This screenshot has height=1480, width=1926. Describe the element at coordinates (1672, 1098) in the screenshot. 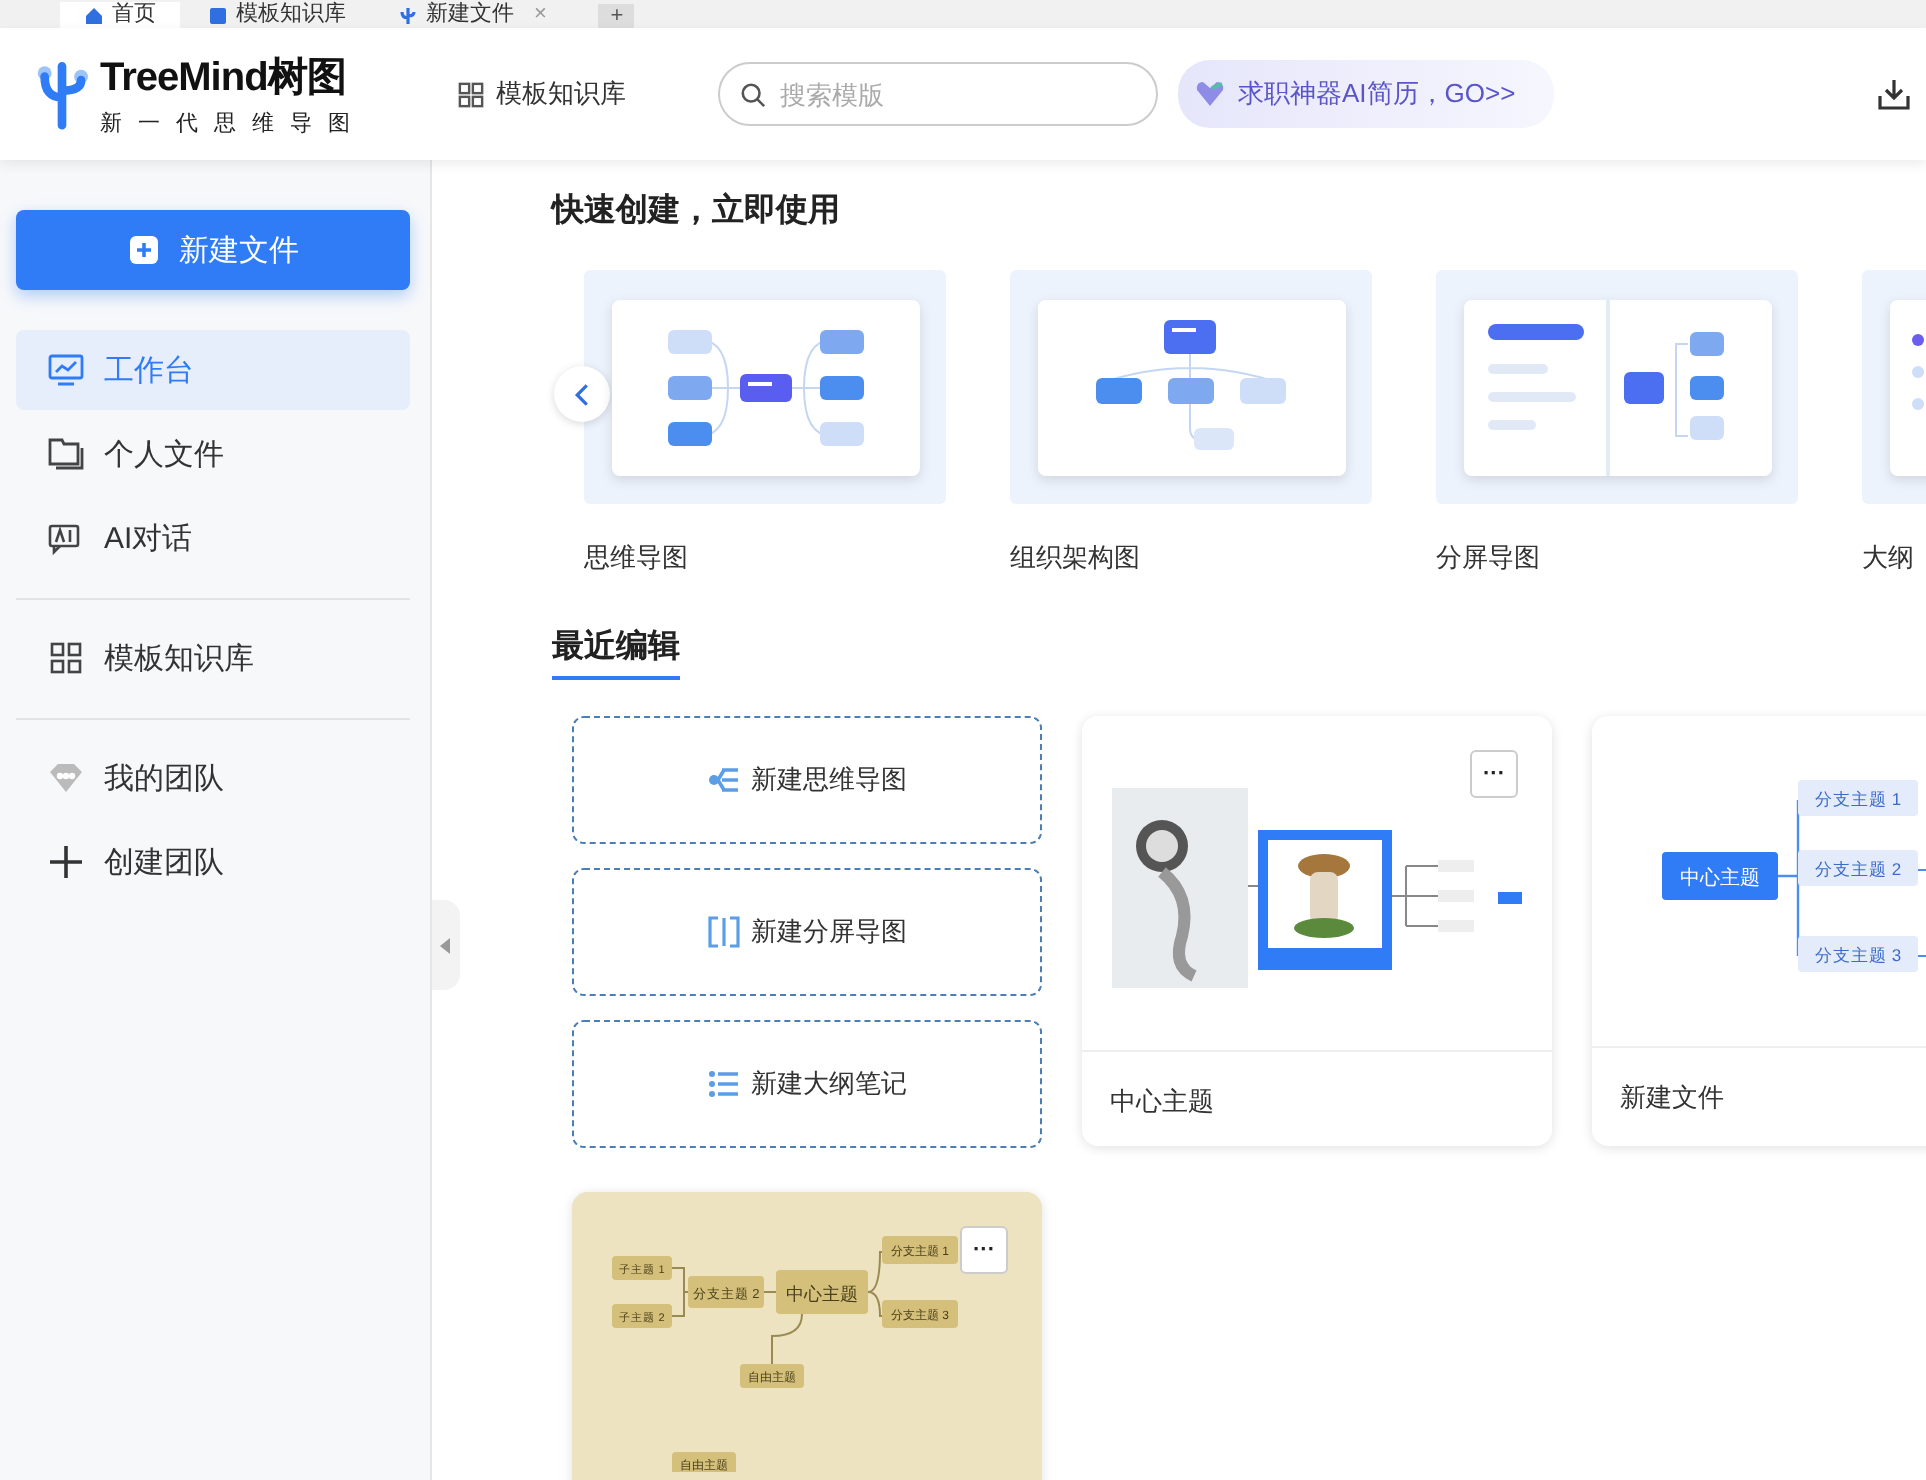

I see `file-name: 新建文件` at that location.